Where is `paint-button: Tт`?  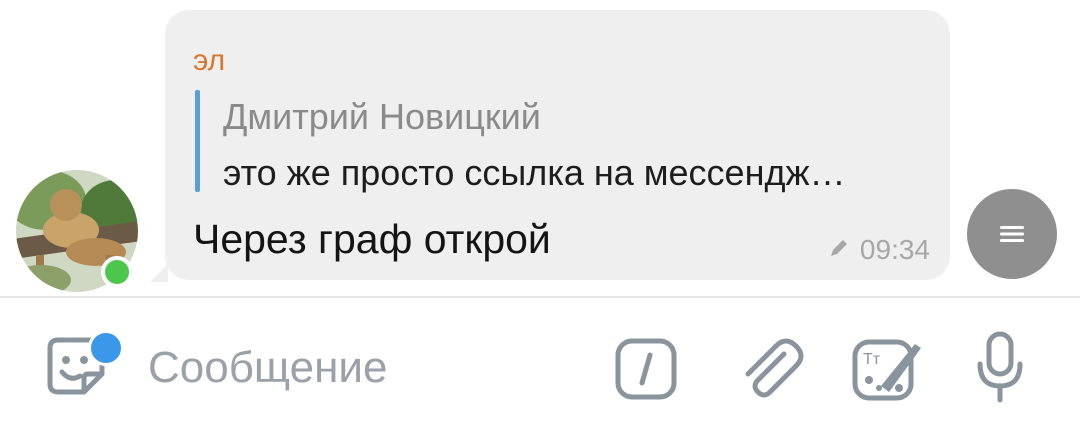 paint-button: Tт is located at coordinates (888, 370).